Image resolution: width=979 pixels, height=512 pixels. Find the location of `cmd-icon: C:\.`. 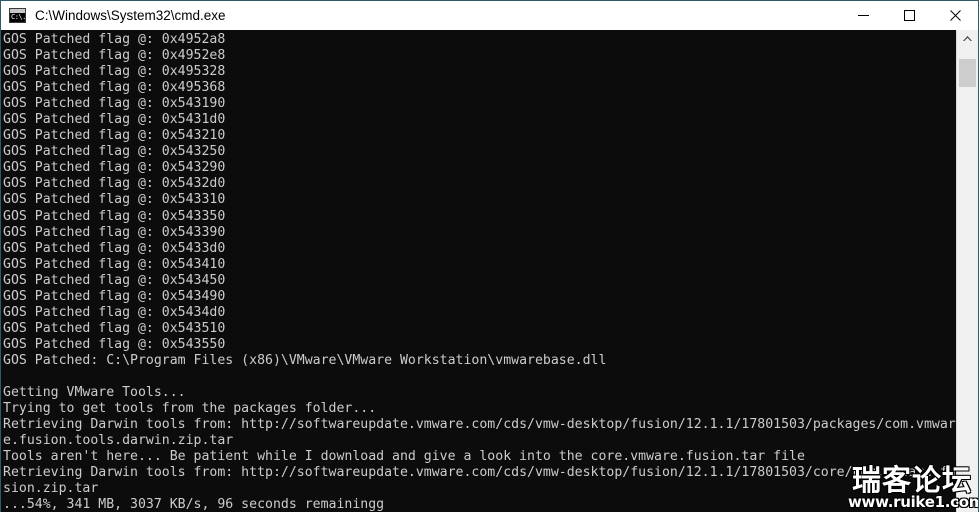

cmd-icon: C:\. is located at coordinates (17, 15).